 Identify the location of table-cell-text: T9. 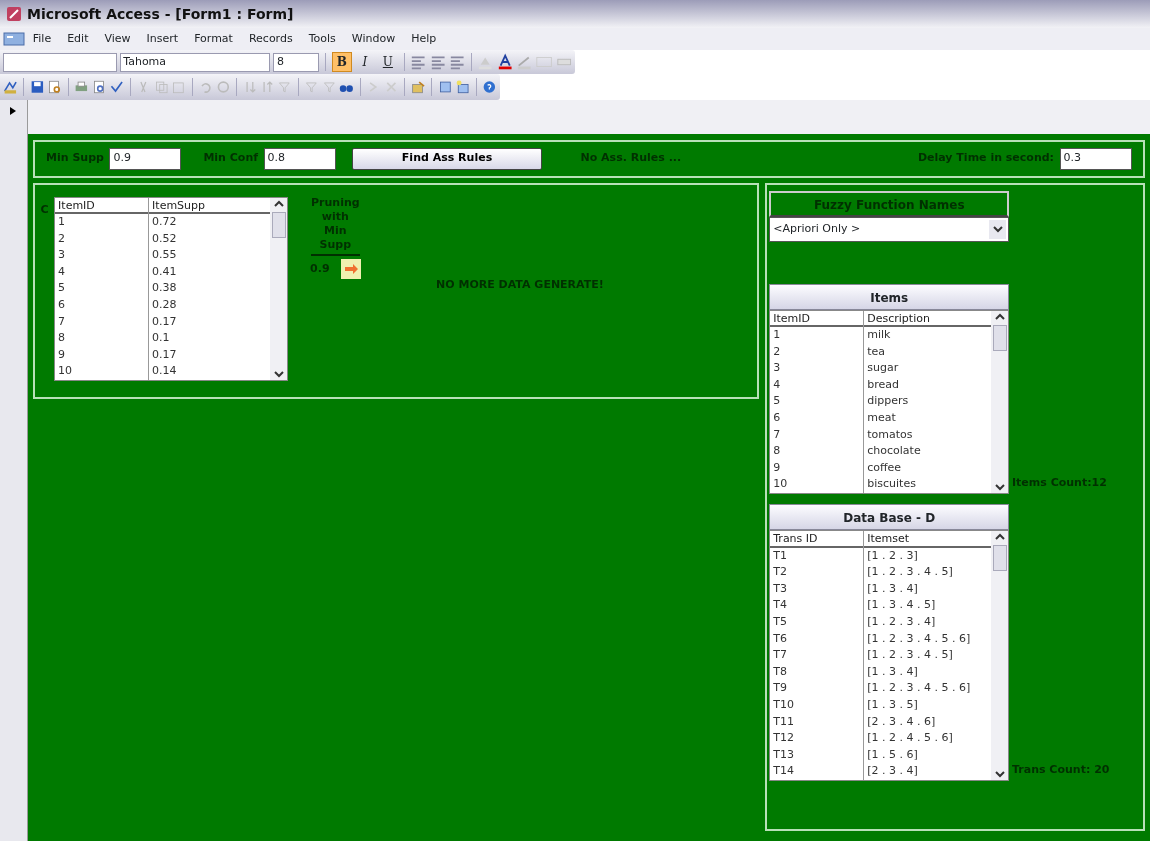
(780, 688).